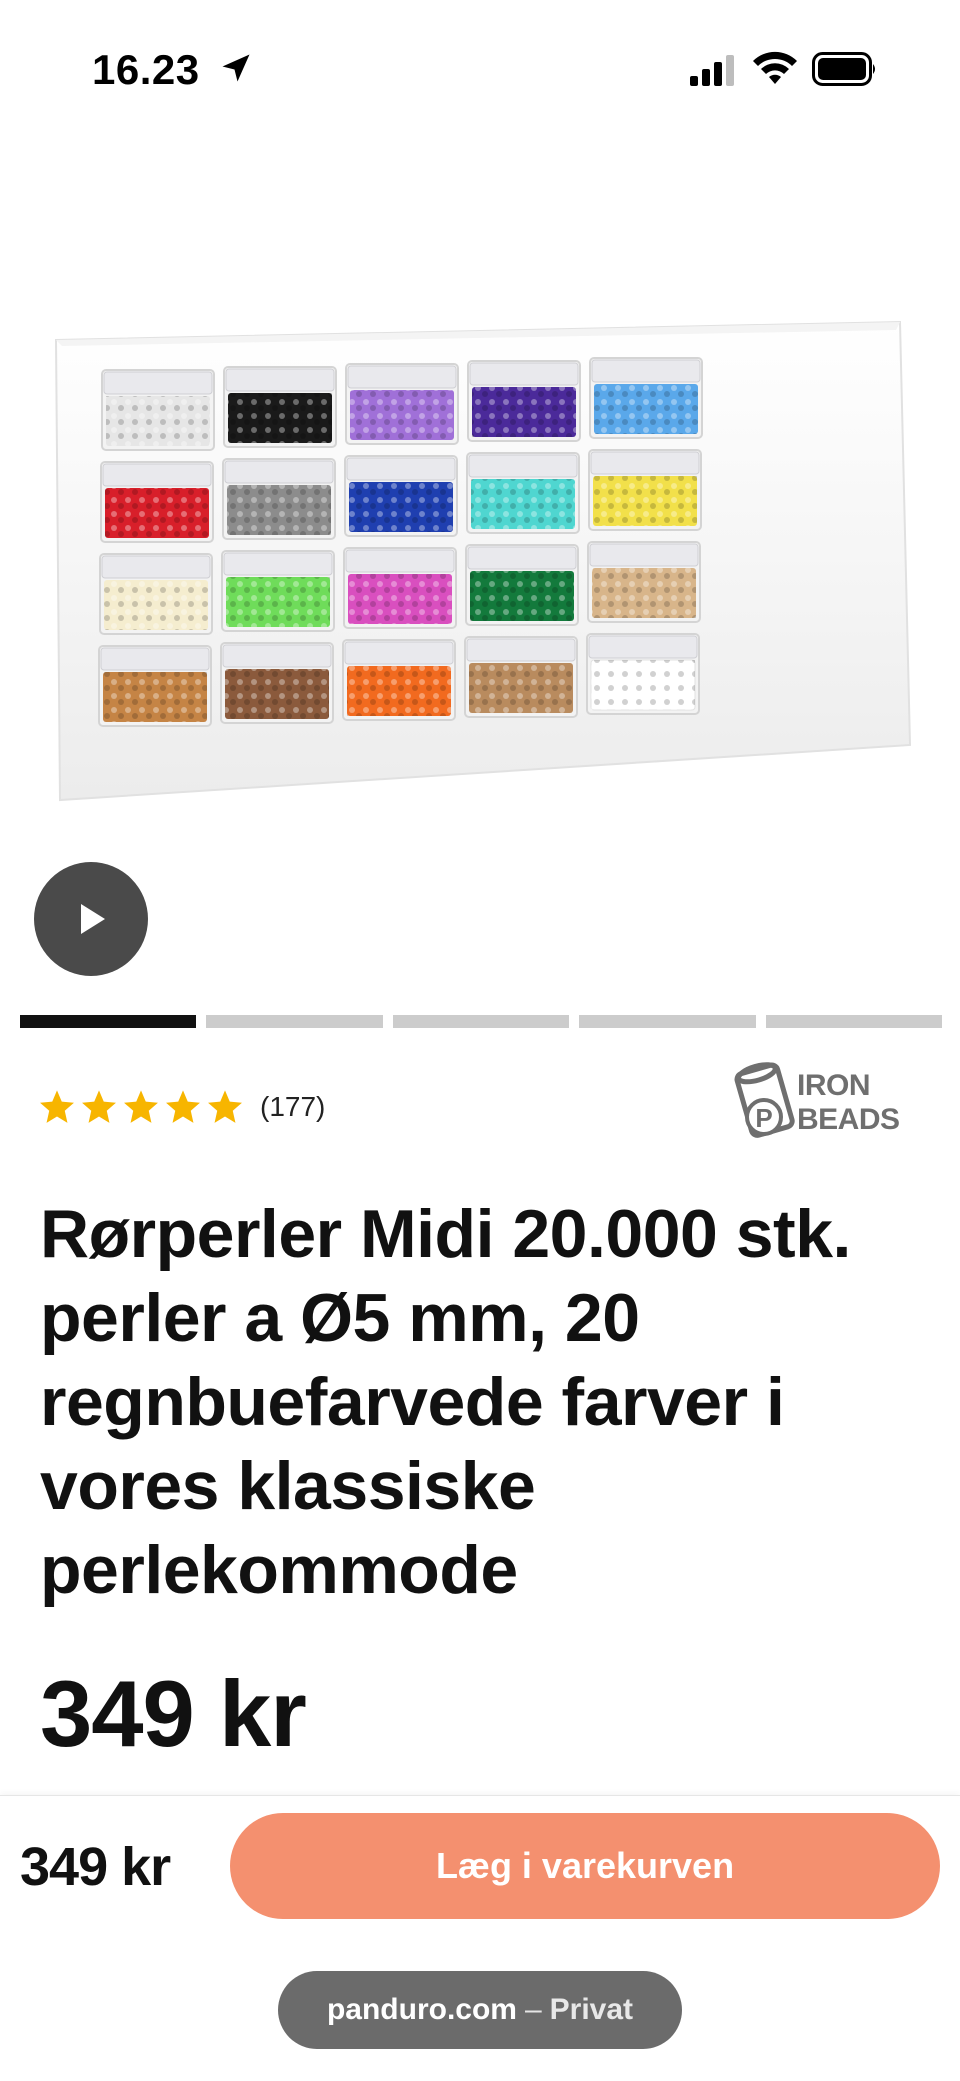  What do you see at coordinates (775, 67) in the screenshot?
I see `wifi-icon` at bounding box center [775, 67].